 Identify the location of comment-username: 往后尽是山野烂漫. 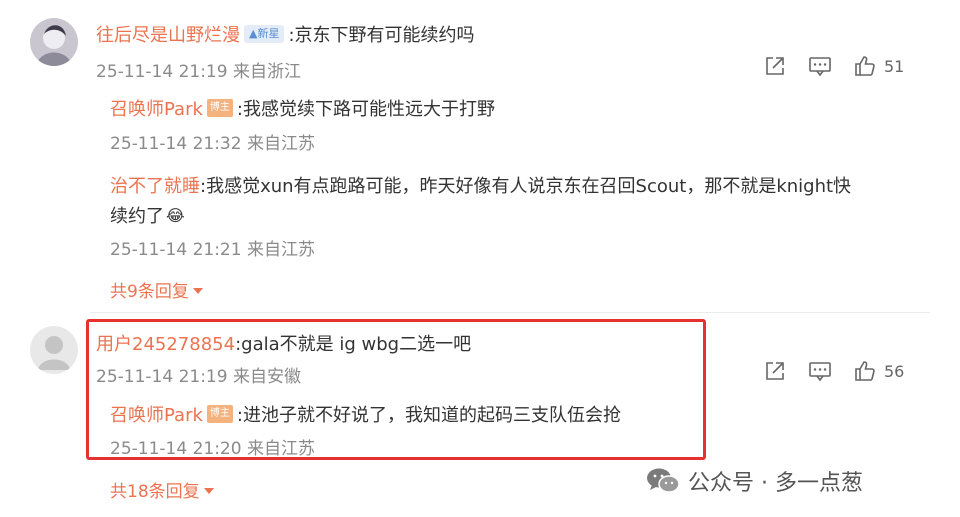
(168, 34).